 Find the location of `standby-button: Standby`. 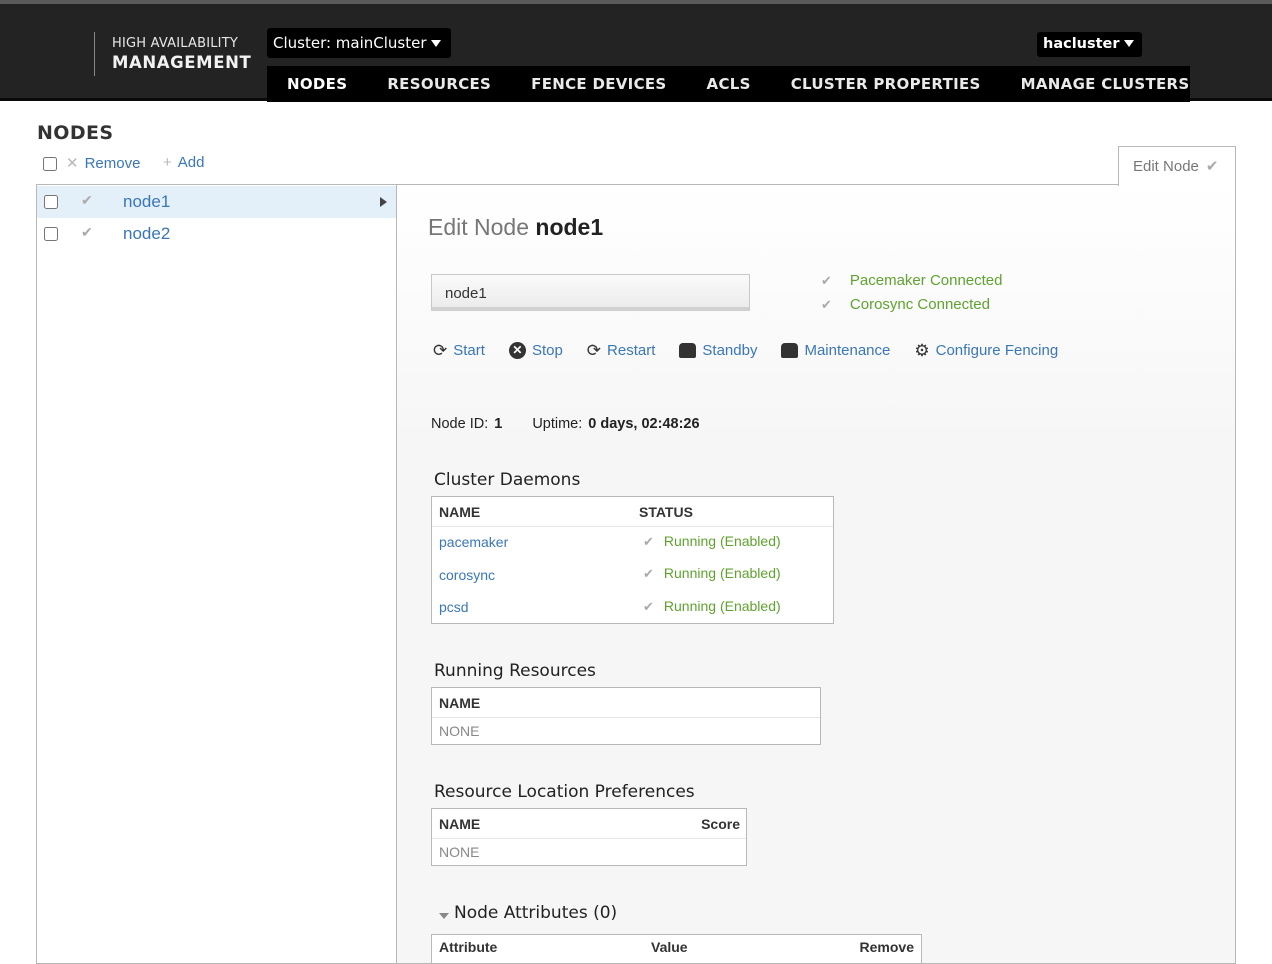

standby-button: Standby is located at coordinates (718, 350).